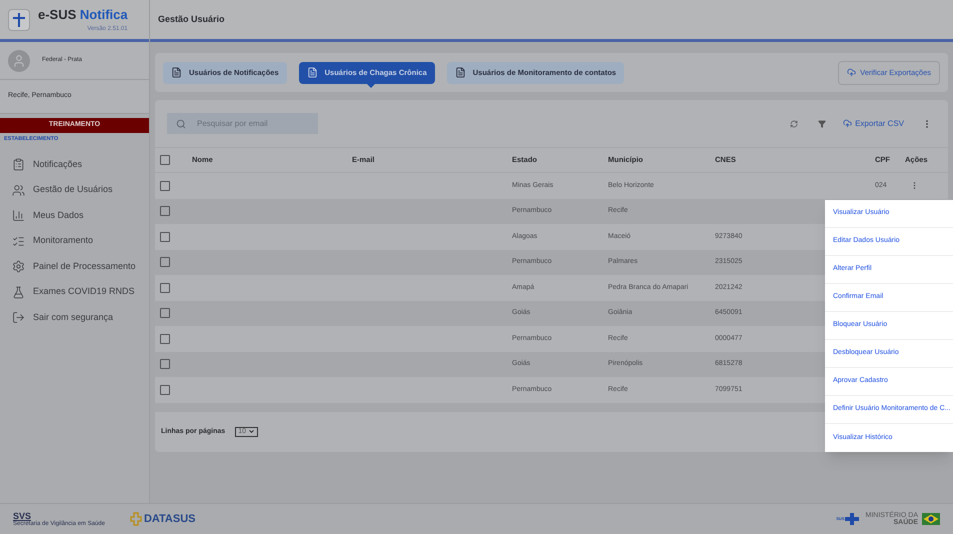 Image resolution: width=953 pixels, height=534 pixels. Describe the element at coordinates (191, 19) in the screenshot. I see `page-title: Gestão Usuário` at that location.